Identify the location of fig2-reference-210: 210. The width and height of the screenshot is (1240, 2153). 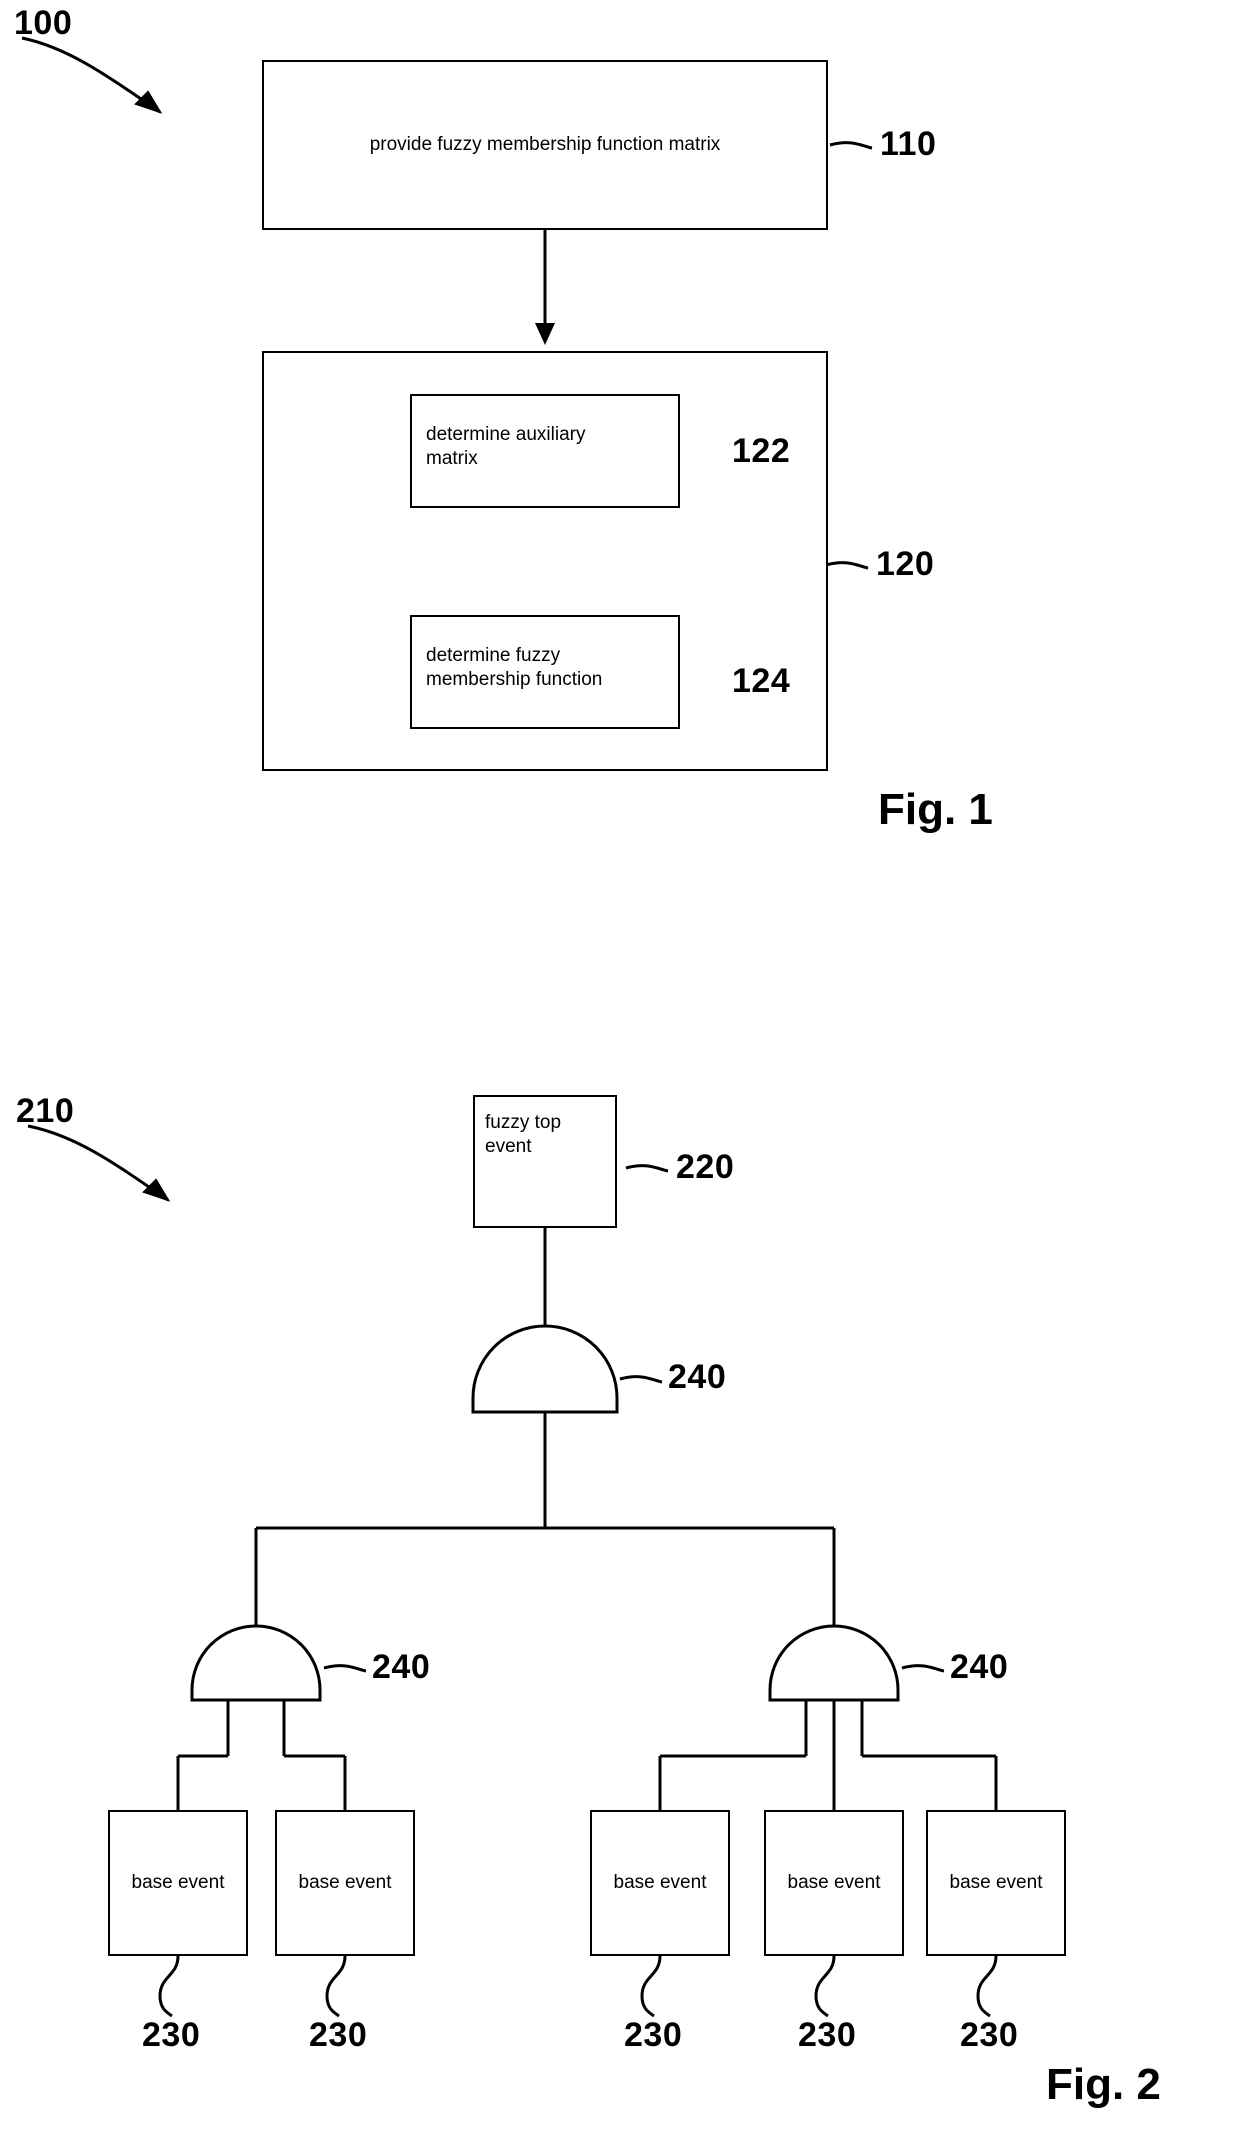
(45, 1111).